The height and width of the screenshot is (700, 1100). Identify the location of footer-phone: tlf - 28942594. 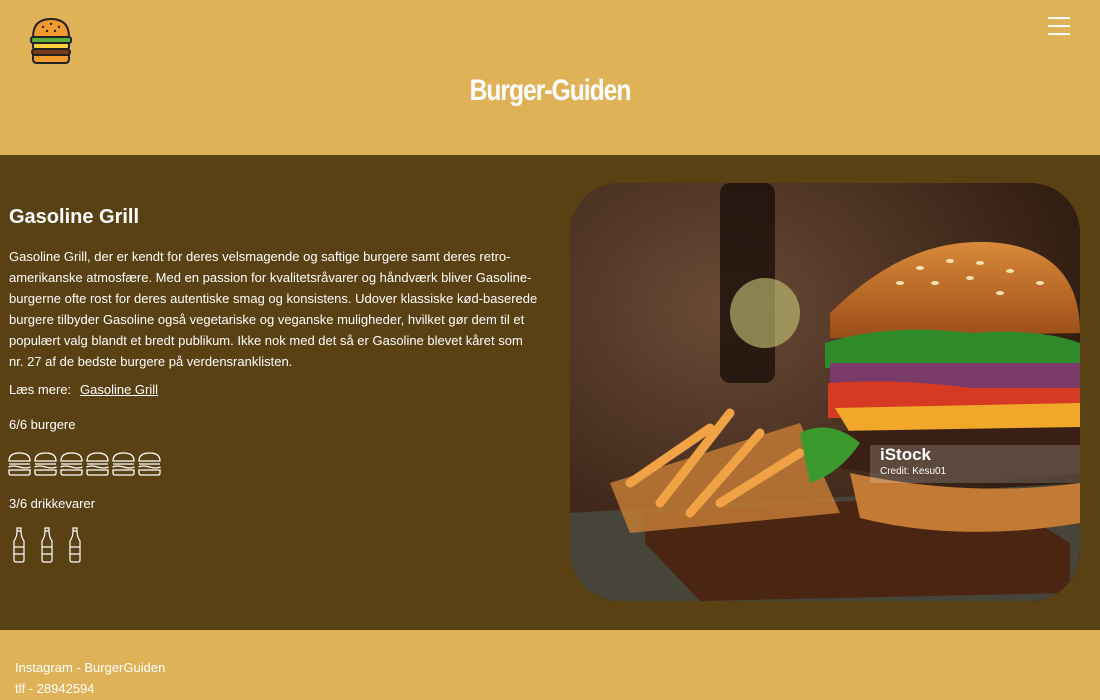
(55, 688).